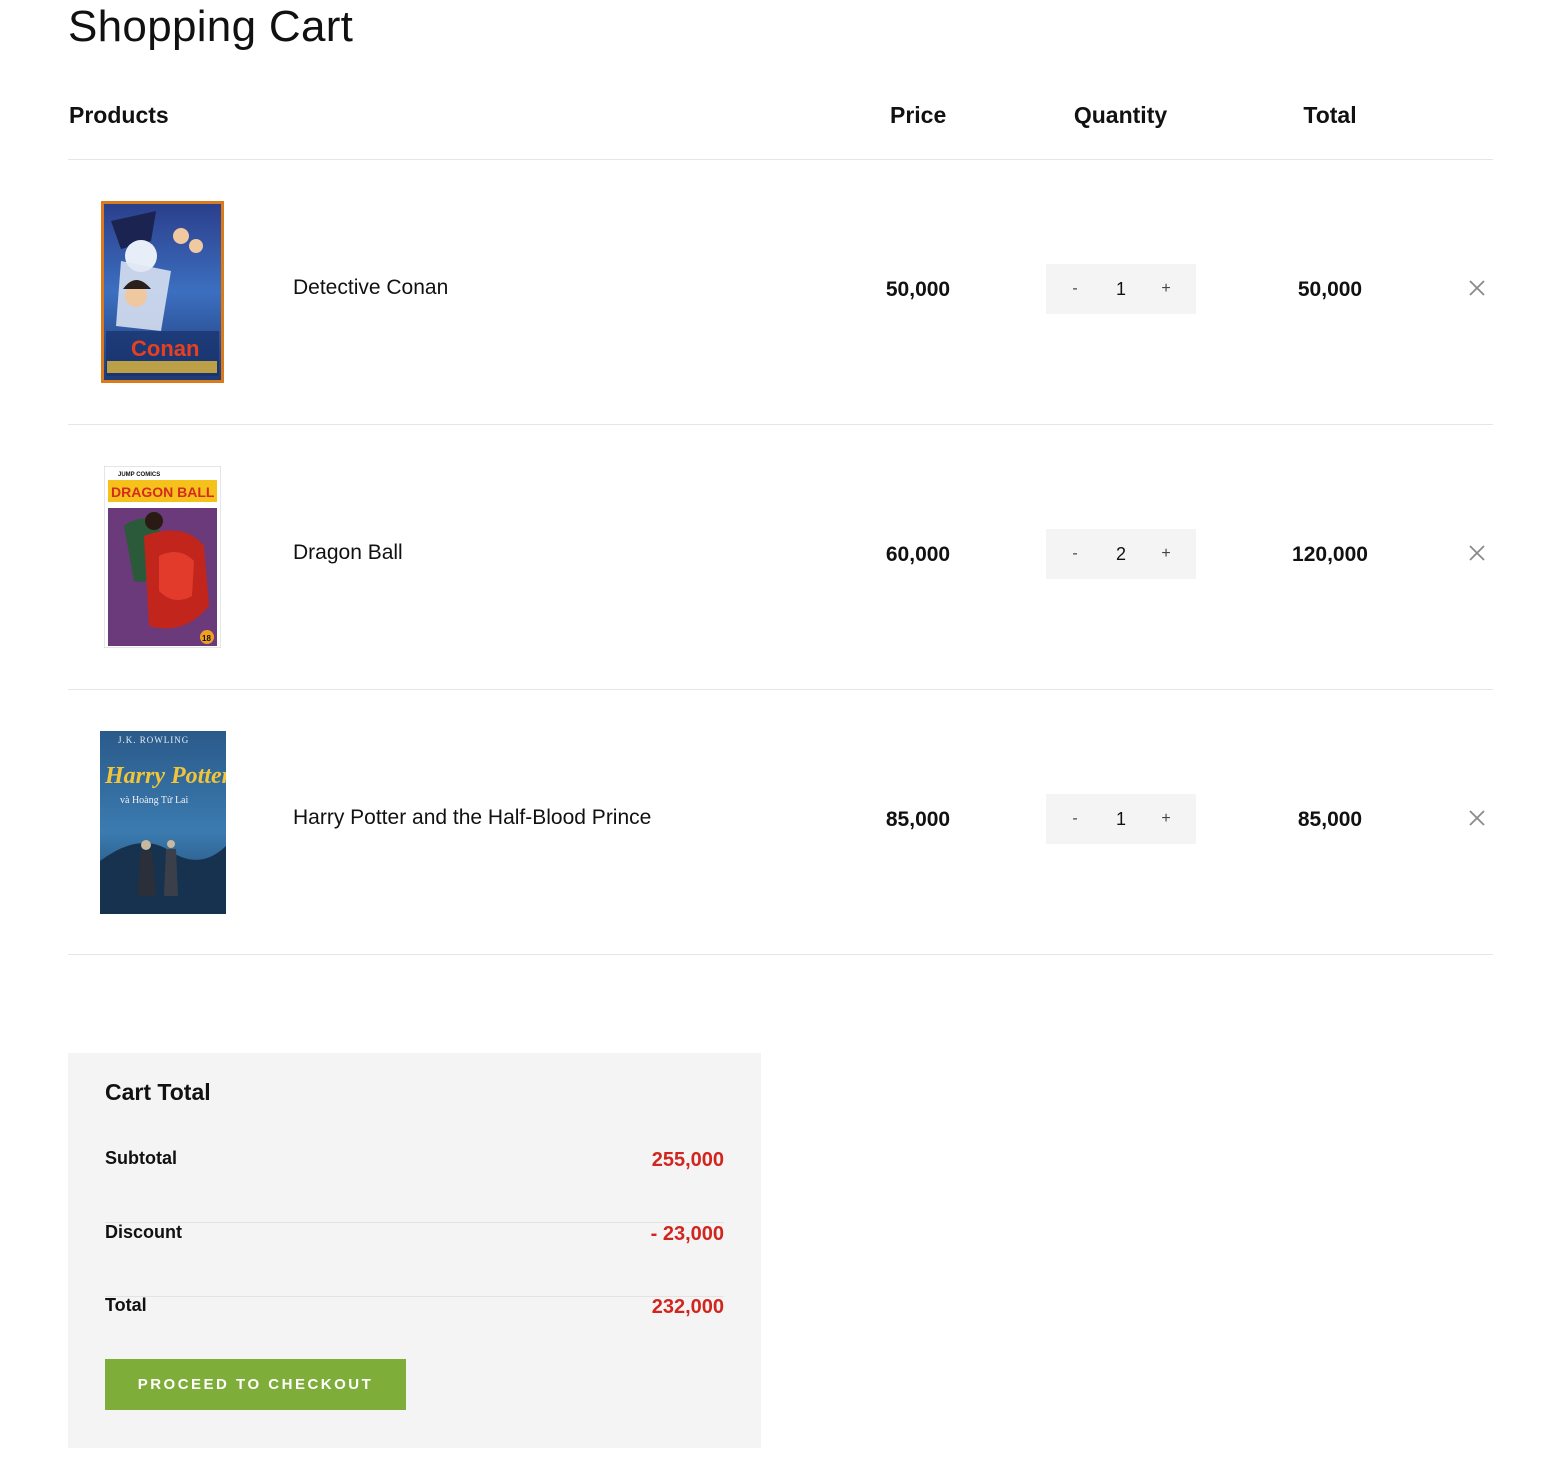 The height and width of the screenshot is (1462, 1558). What do you see at coordinates (126, 1305) in the screenshot?
I see `total-label: Total` at bounding box center [126, 1305].